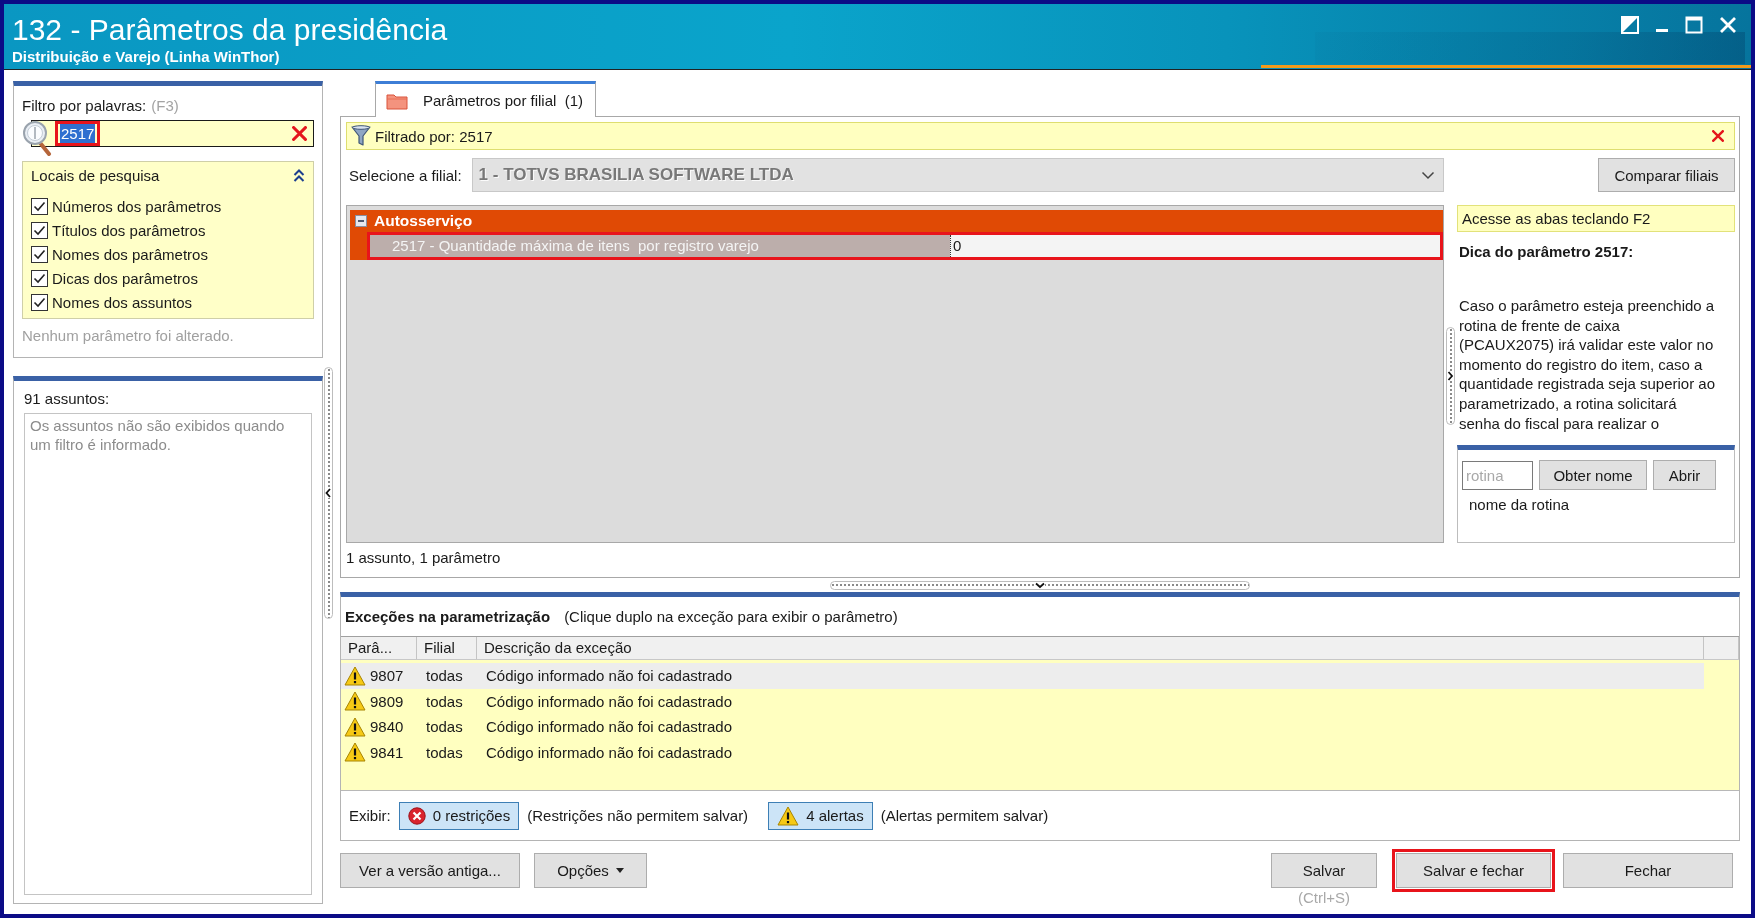 The width and height of the screenshot is (1755, 918). Describe the element at coordinates (1022, 752) in the screenshot. I see `table-row: 9841 todas Código informado não foi cadastrado` at that location.